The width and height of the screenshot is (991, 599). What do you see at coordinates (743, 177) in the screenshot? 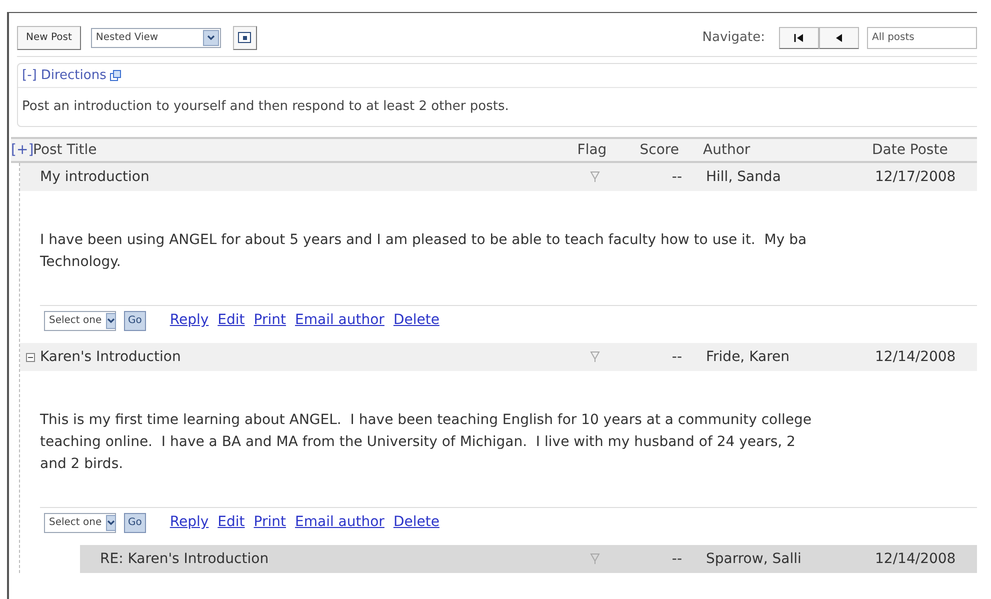
I see `author-cell-text: Hill, Sanda` at bounding box center [743, 177].